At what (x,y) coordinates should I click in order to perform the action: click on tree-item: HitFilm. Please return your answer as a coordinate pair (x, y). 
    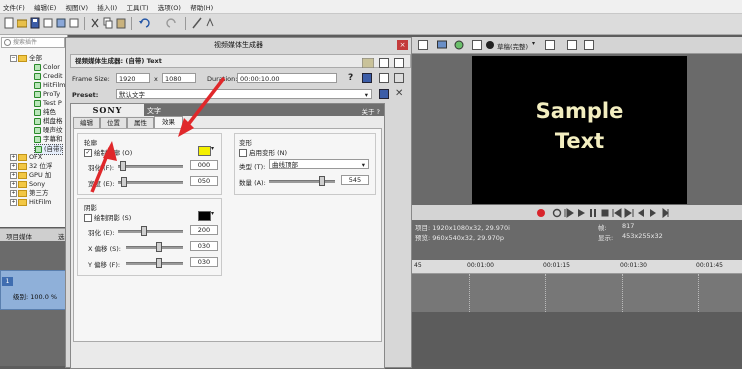
    Looking at the image, I should click on (49, 85).